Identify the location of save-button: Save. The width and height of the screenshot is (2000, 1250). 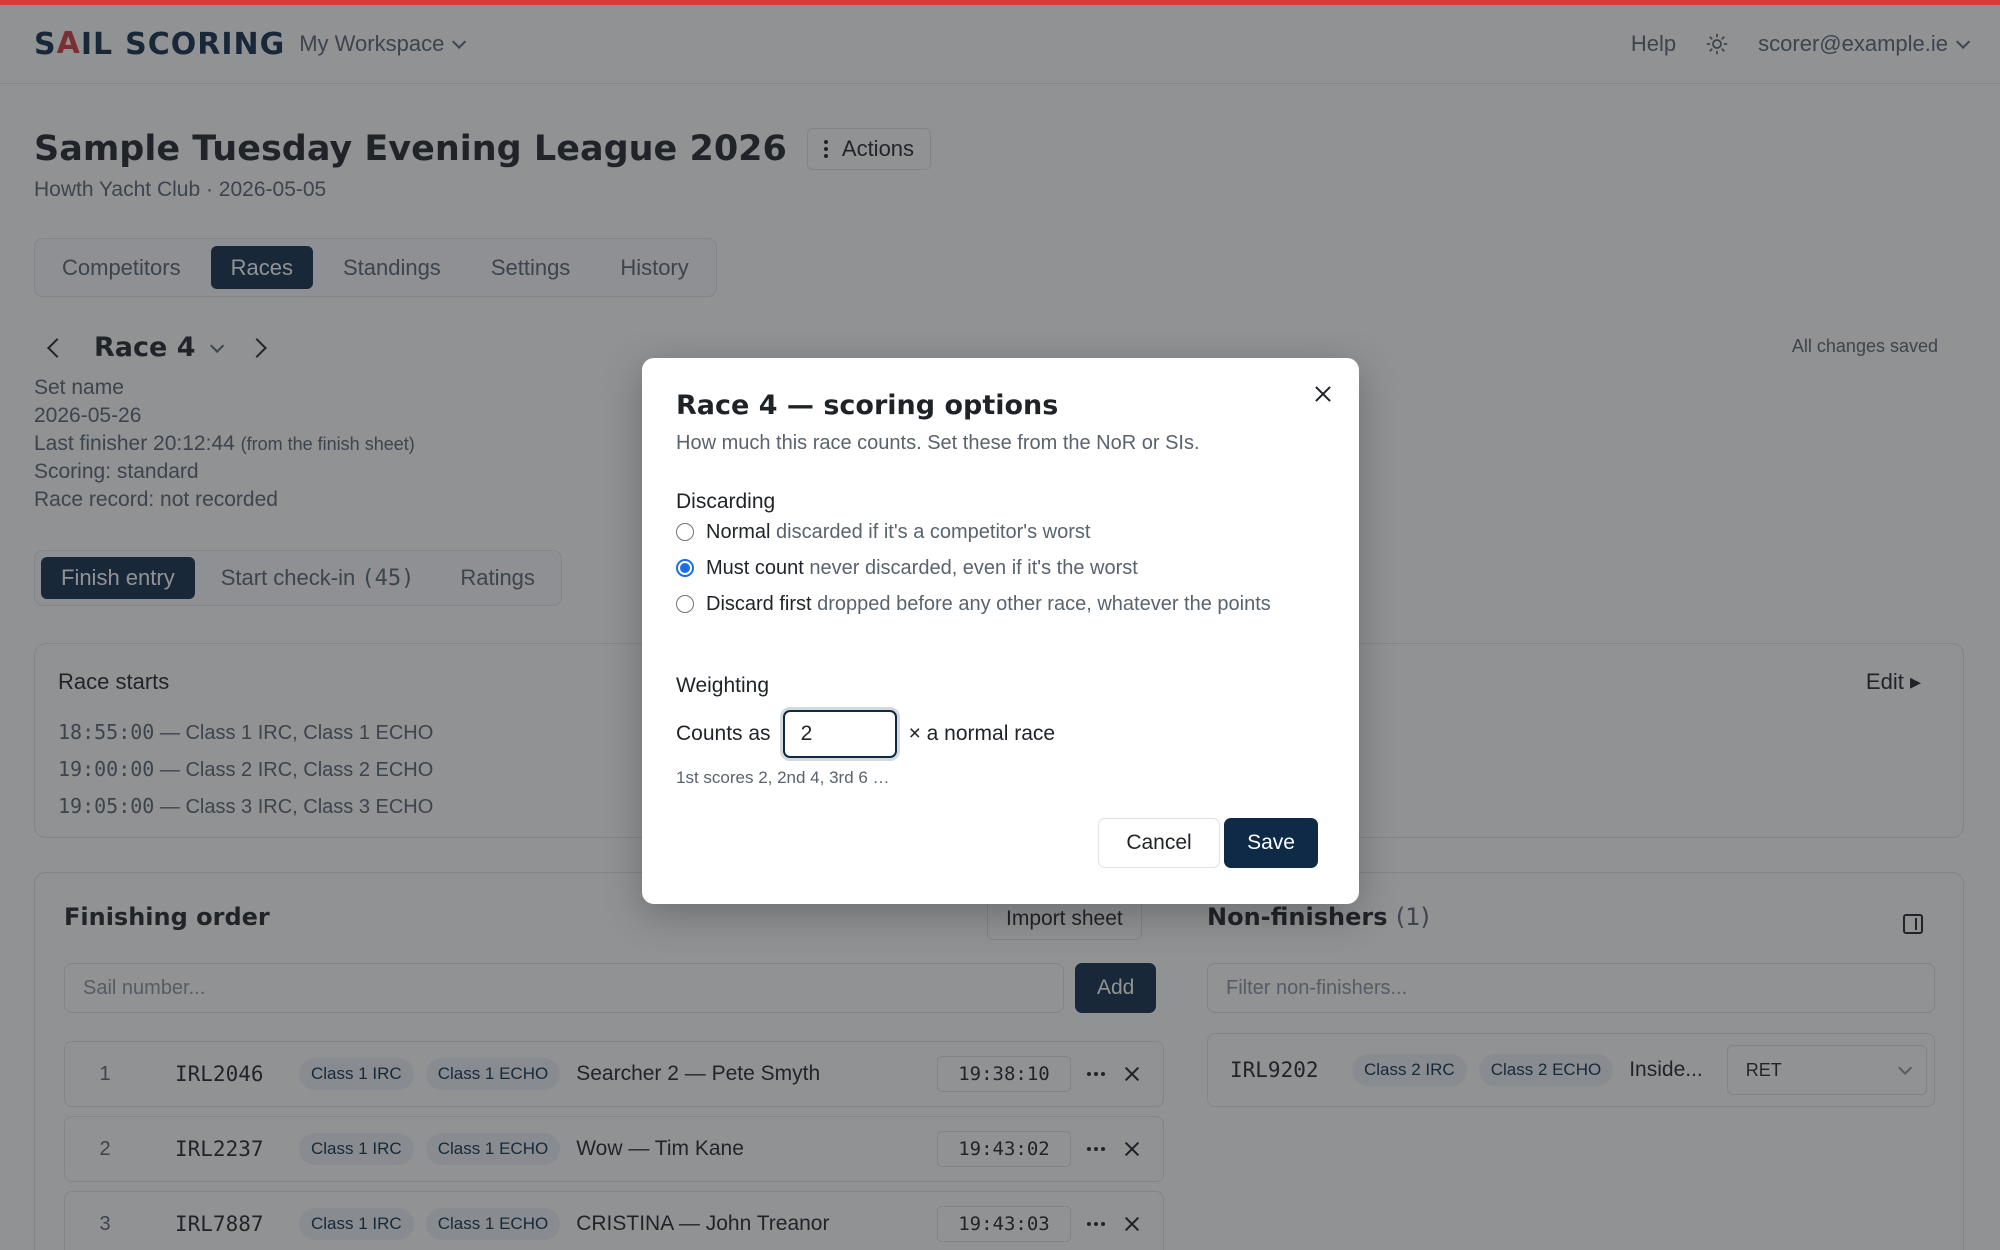
(1271, 843).